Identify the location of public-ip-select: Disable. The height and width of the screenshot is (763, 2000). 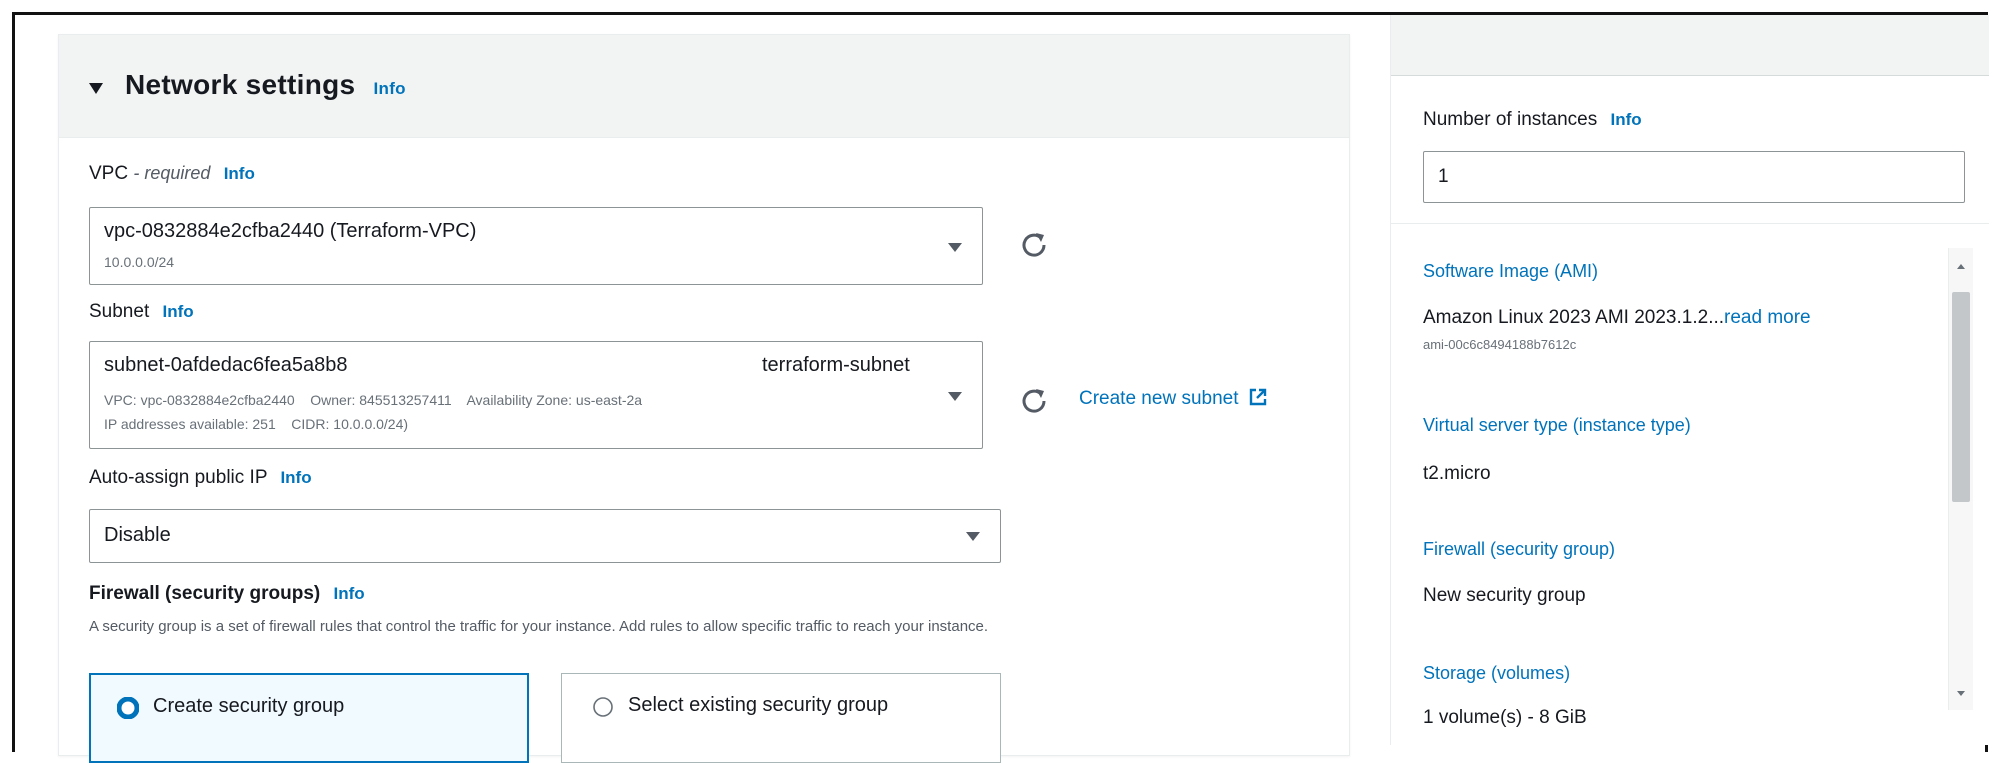
(545, 536).